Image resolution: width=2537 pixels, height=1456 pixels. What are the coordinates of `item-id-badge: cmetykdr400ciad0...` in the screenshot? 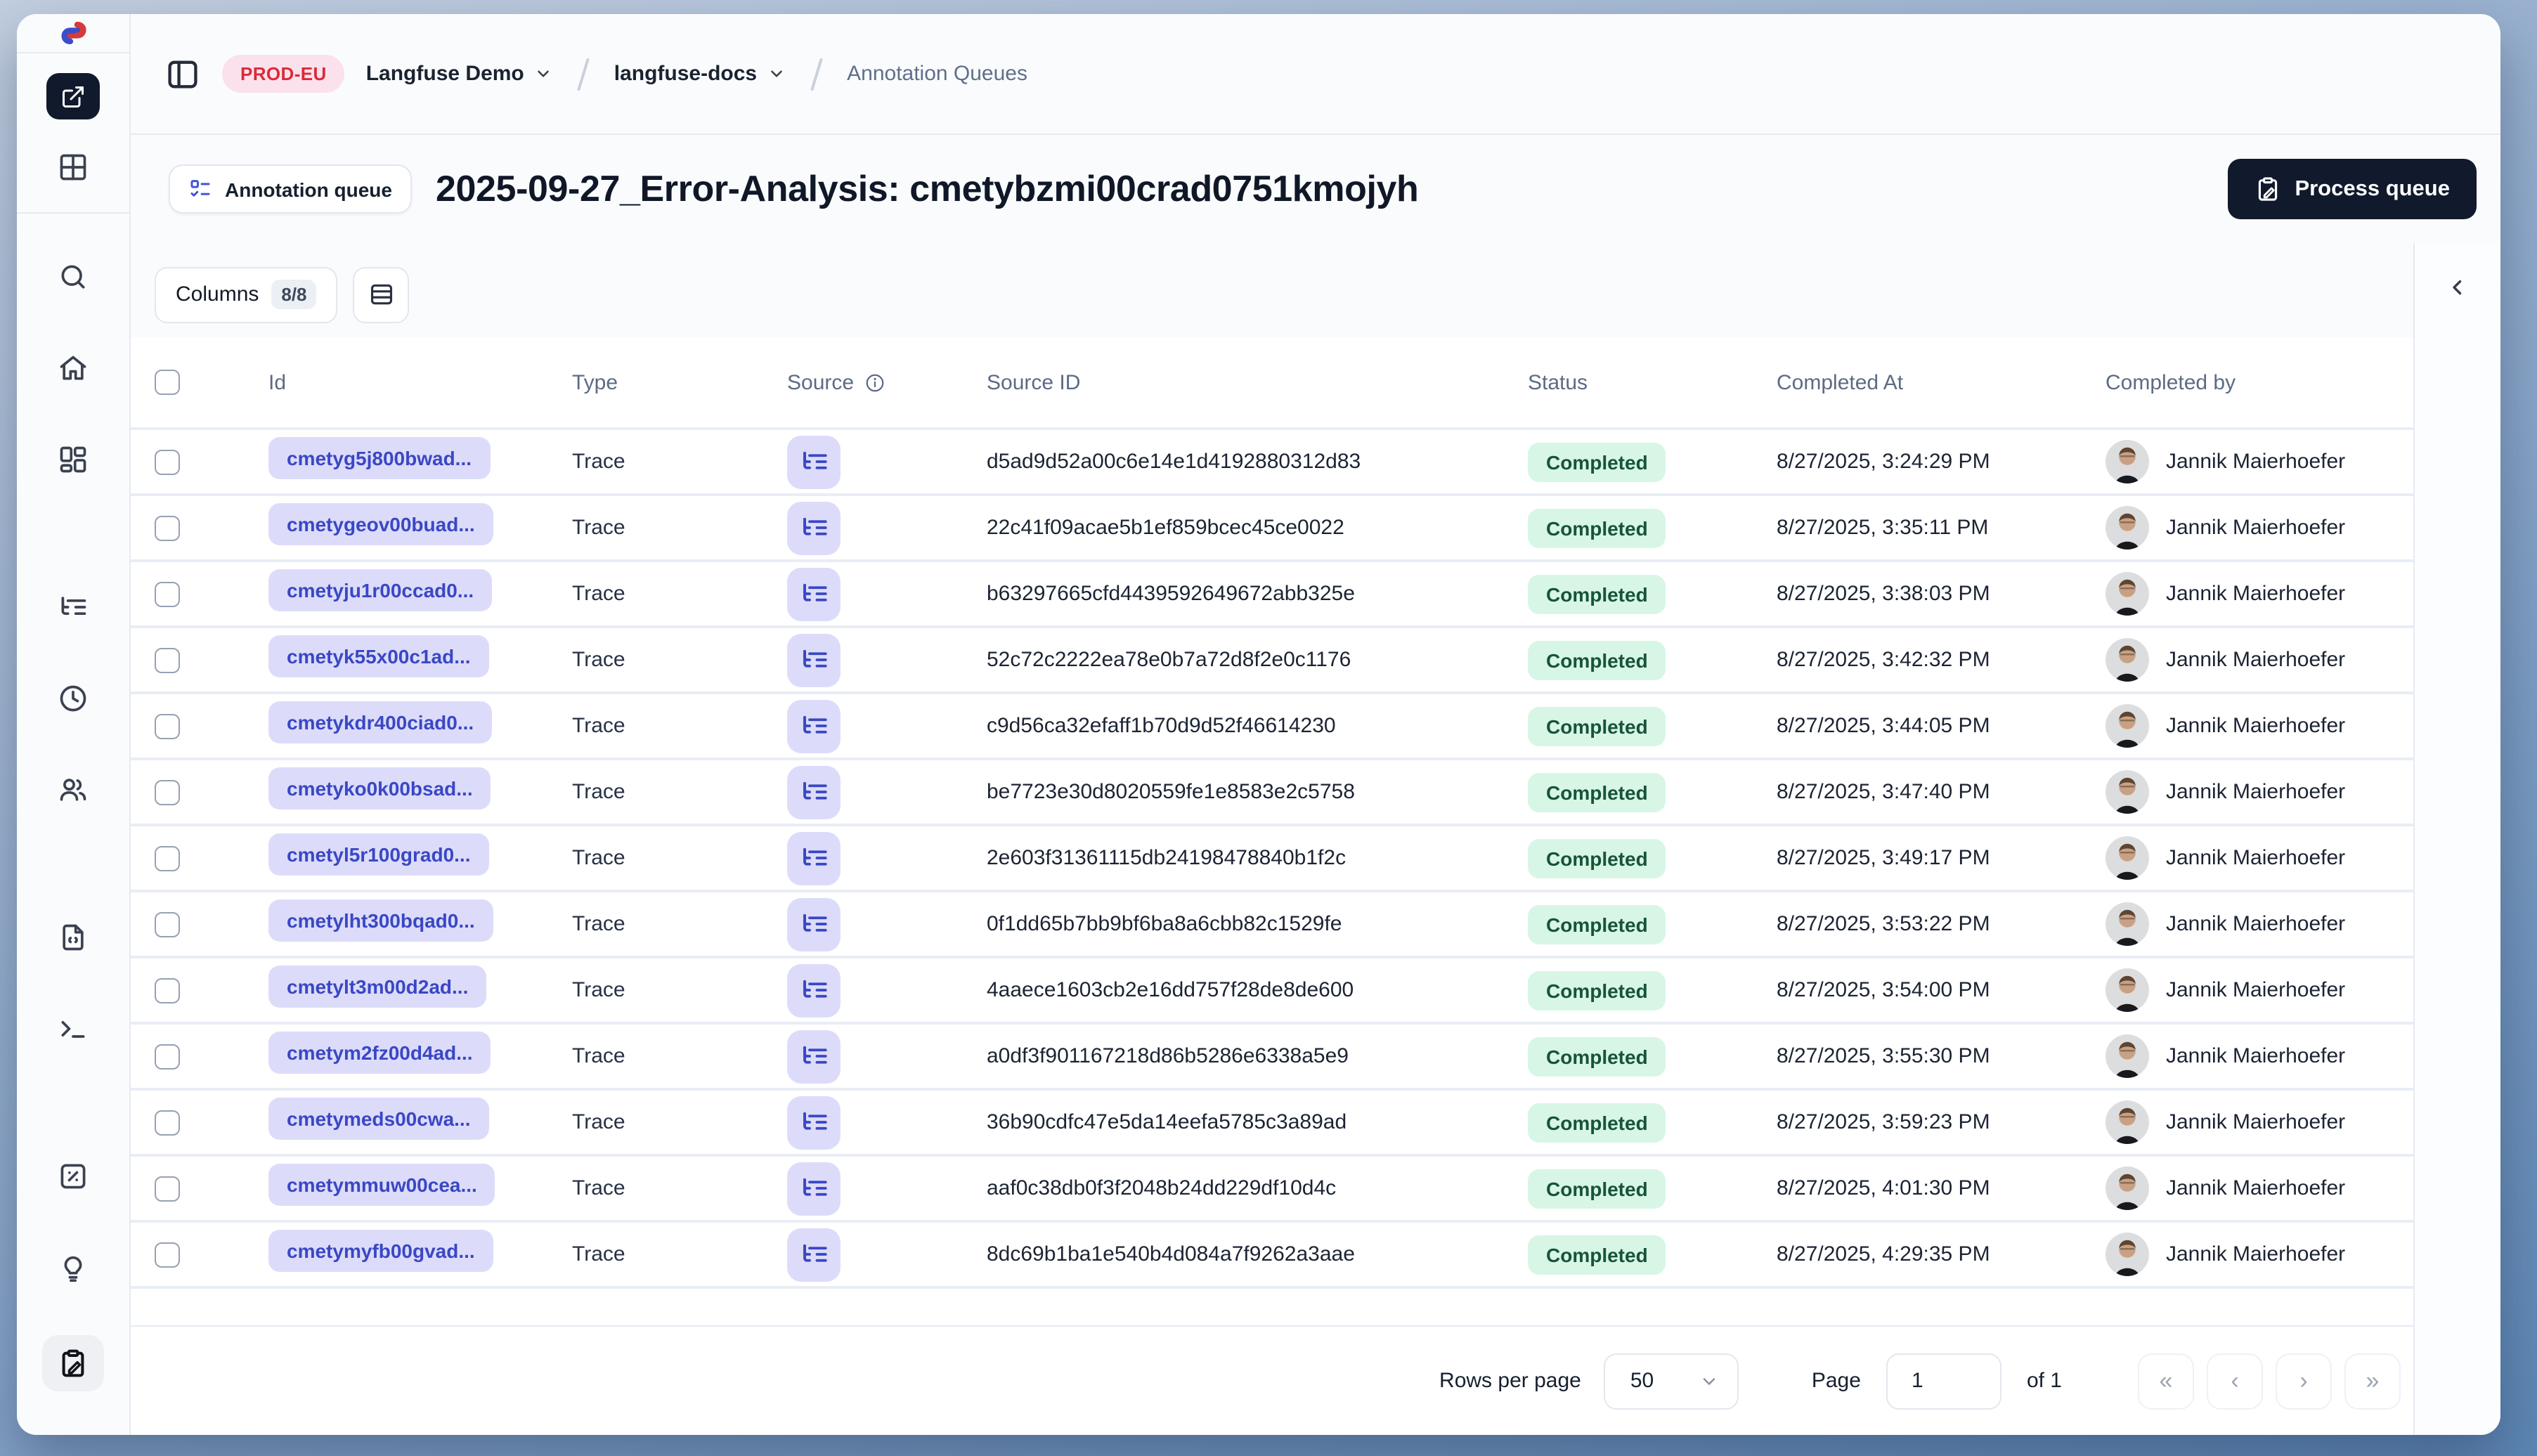 It's located at (381, 722).